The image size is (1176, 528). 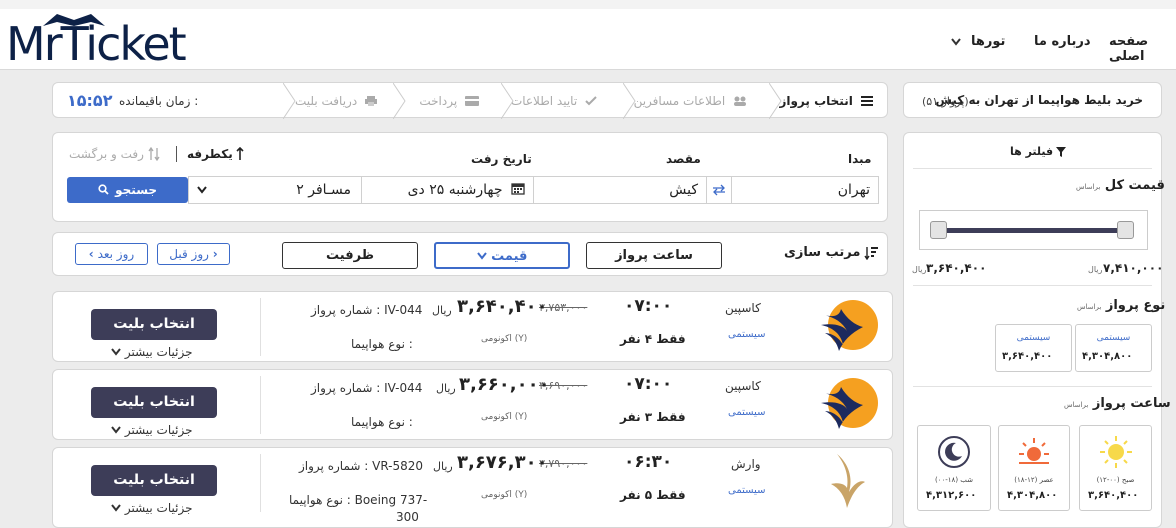 I want to click on option-label: صبح (۰۰-۱۲), so click(x=1115, y=480).